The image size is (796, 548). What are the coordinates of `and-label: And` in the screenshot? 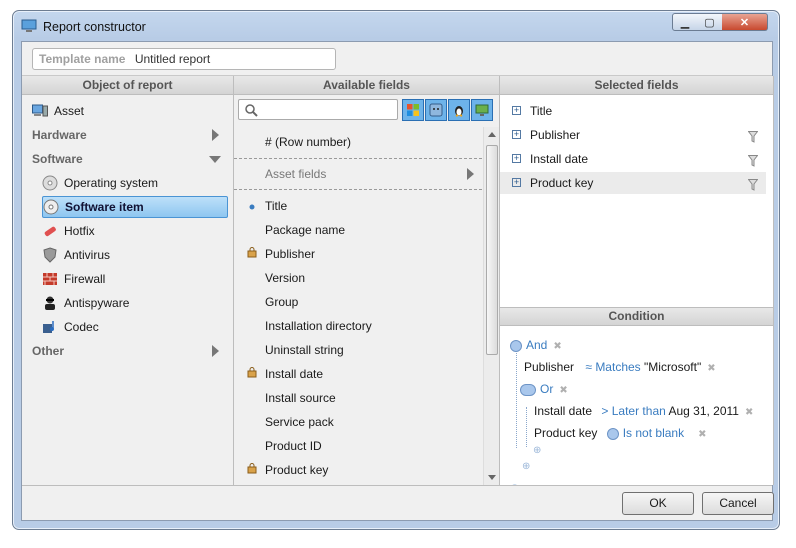 It's located at (537, 345).